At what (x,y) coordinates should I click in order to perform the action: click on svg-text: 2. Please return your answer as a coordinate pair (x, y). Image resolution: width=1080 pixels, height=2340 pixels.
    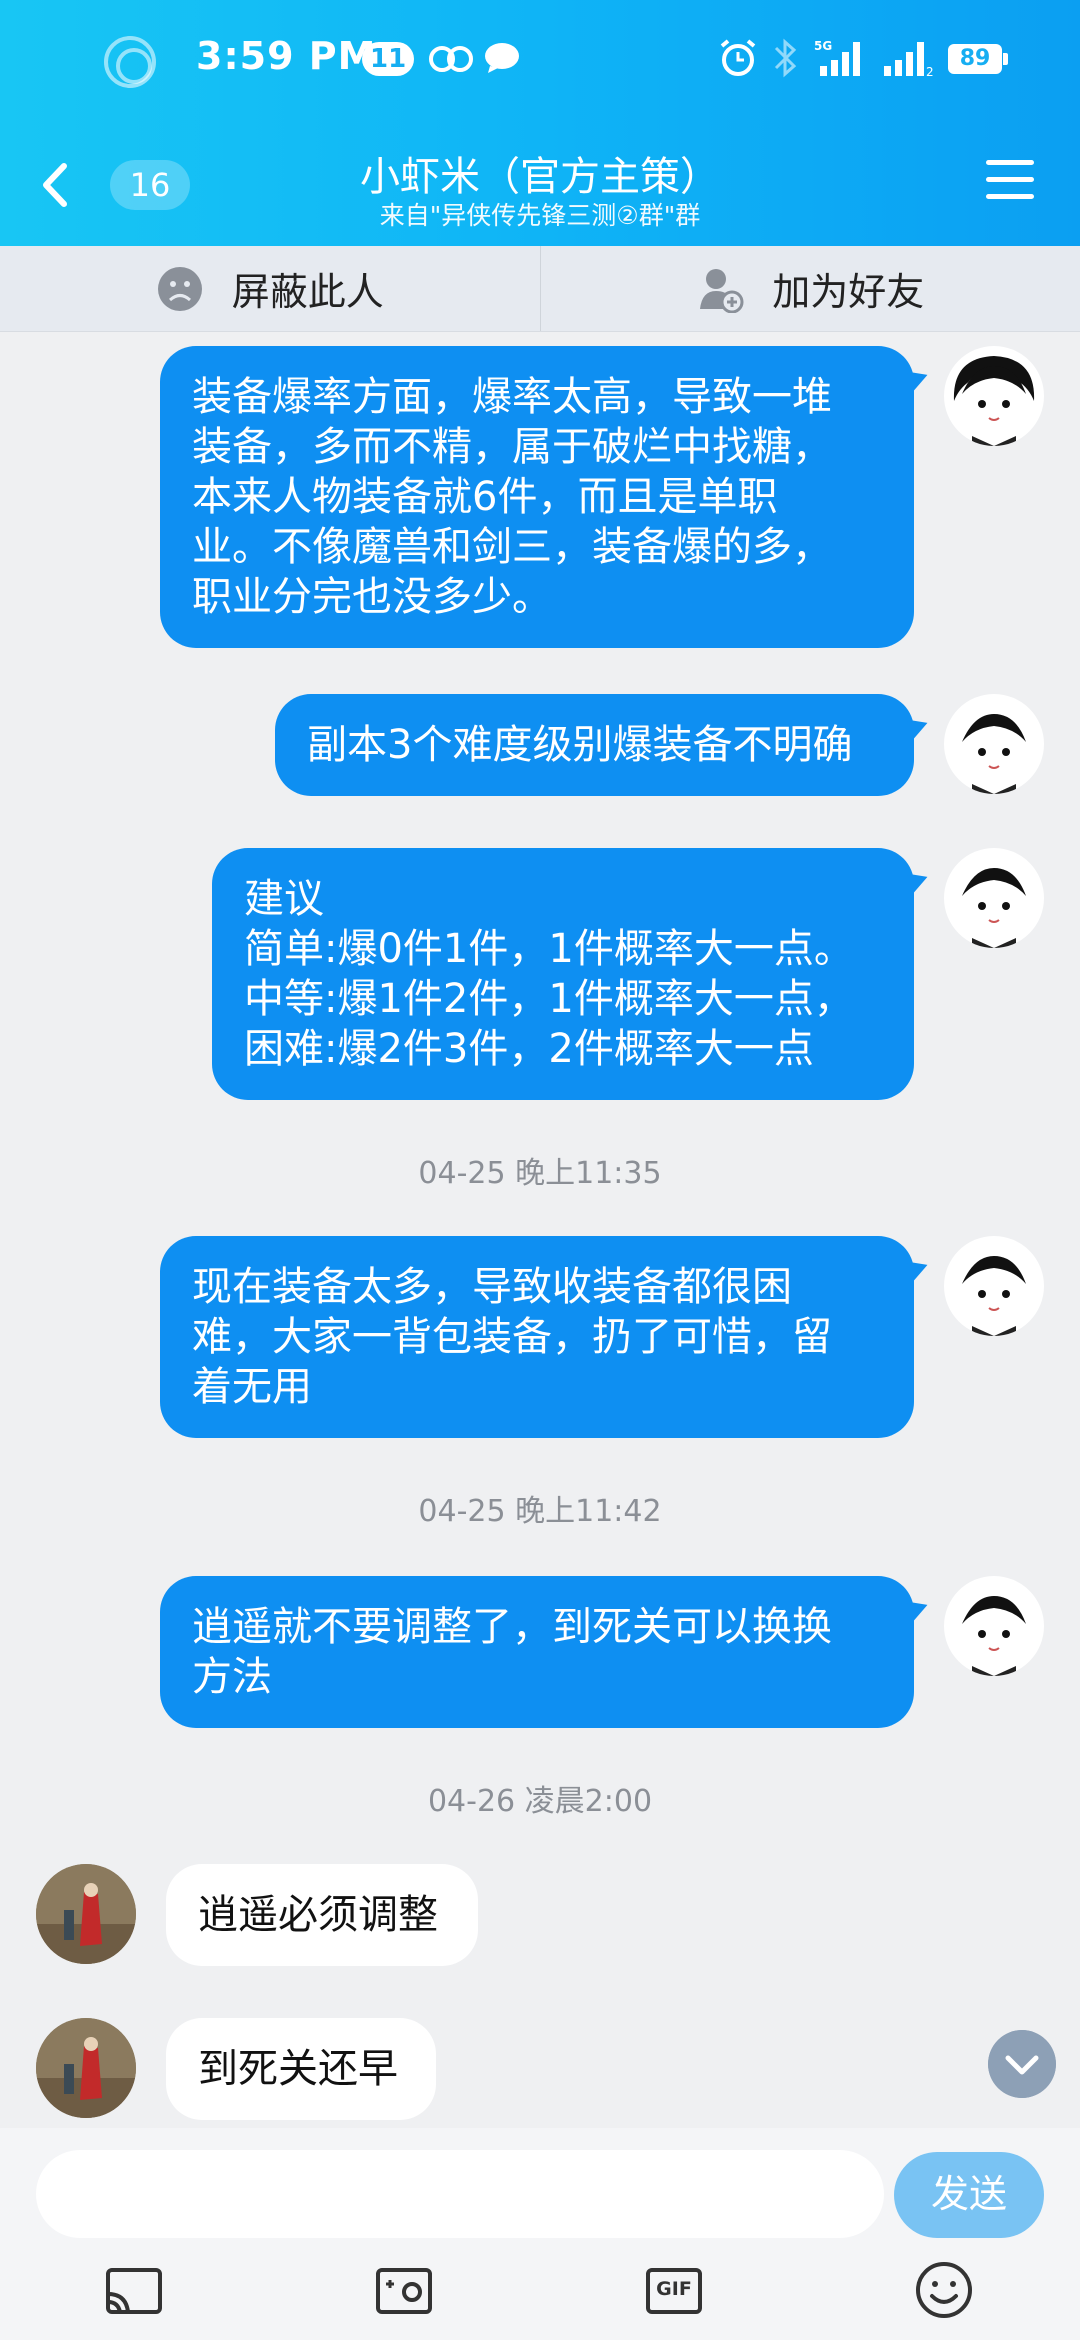
    Looking at the image, I should click on (930, 71).